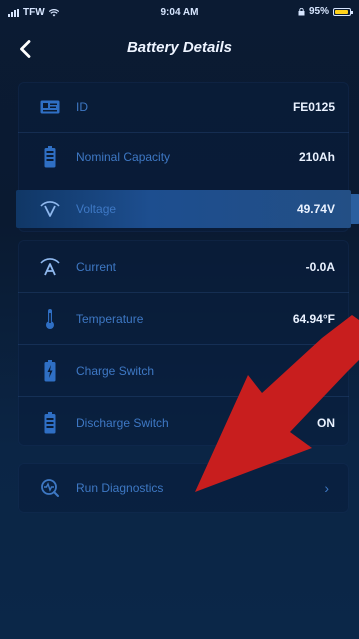 The image size is (359, 639). Describe the element at coordinates (315, 209) in the screenshot. I see `detail-value: 49.74V` at that location.